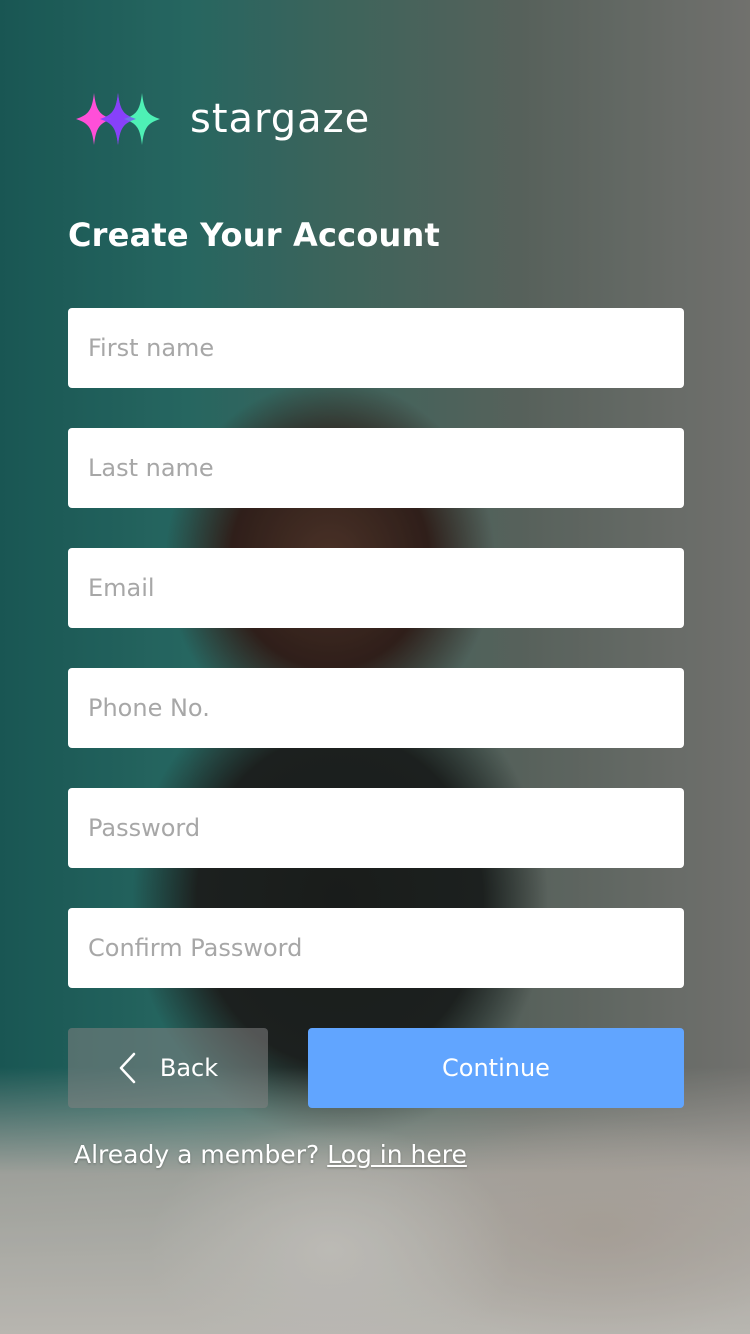 The height and width of the screenshot is (1334, 750). I want to click on back-button-label: Back, so click(189, 1068).